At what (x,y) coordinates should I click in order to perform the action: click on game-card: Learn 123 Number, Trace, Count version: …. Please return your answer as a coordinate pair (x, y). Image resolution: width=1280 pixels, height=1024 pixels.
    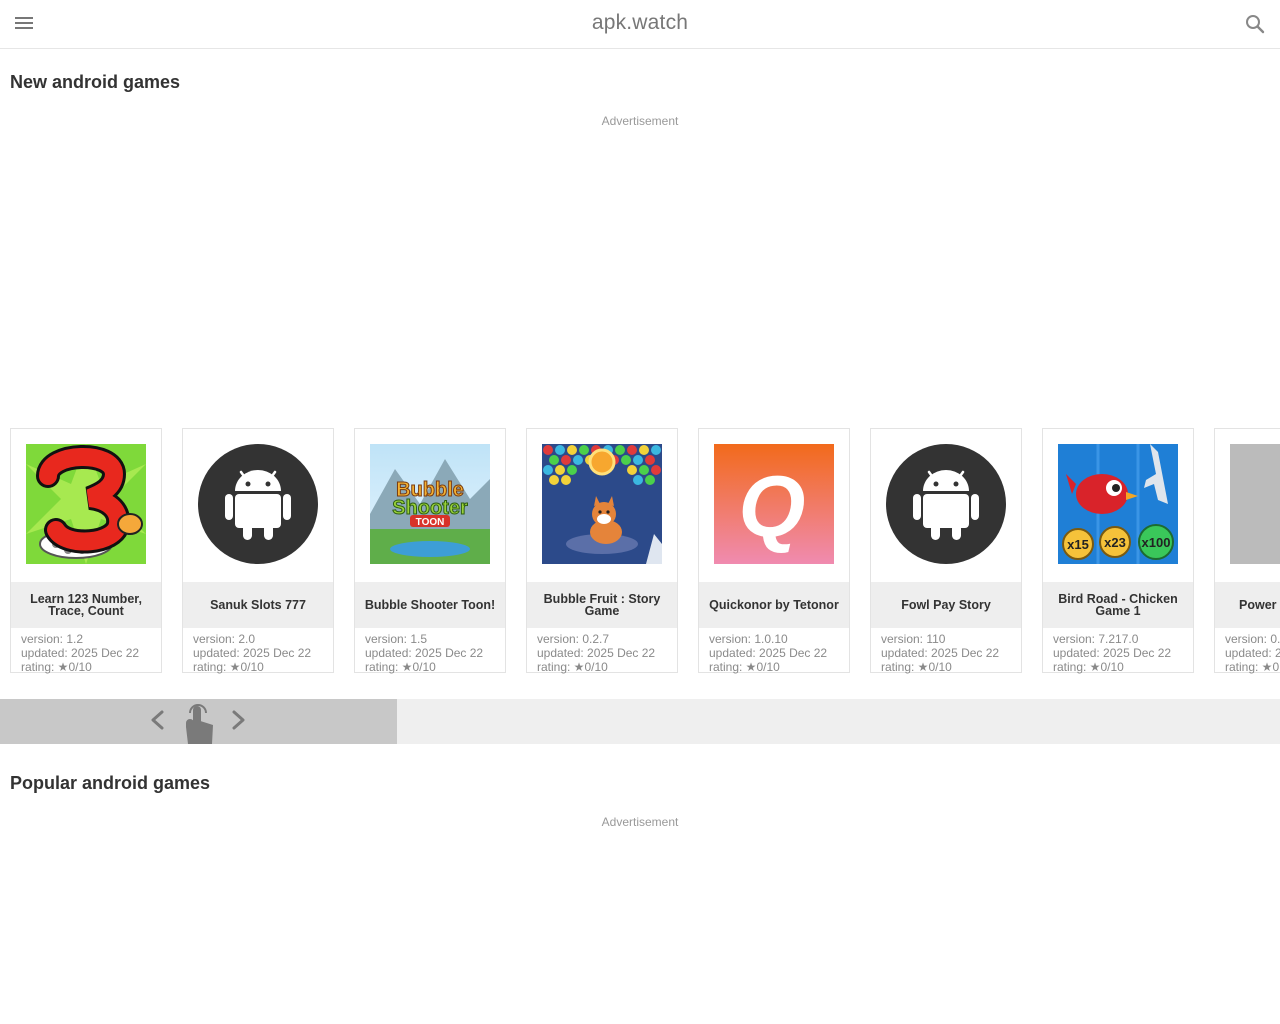
    Looking at the image, I should click on (86, 551).